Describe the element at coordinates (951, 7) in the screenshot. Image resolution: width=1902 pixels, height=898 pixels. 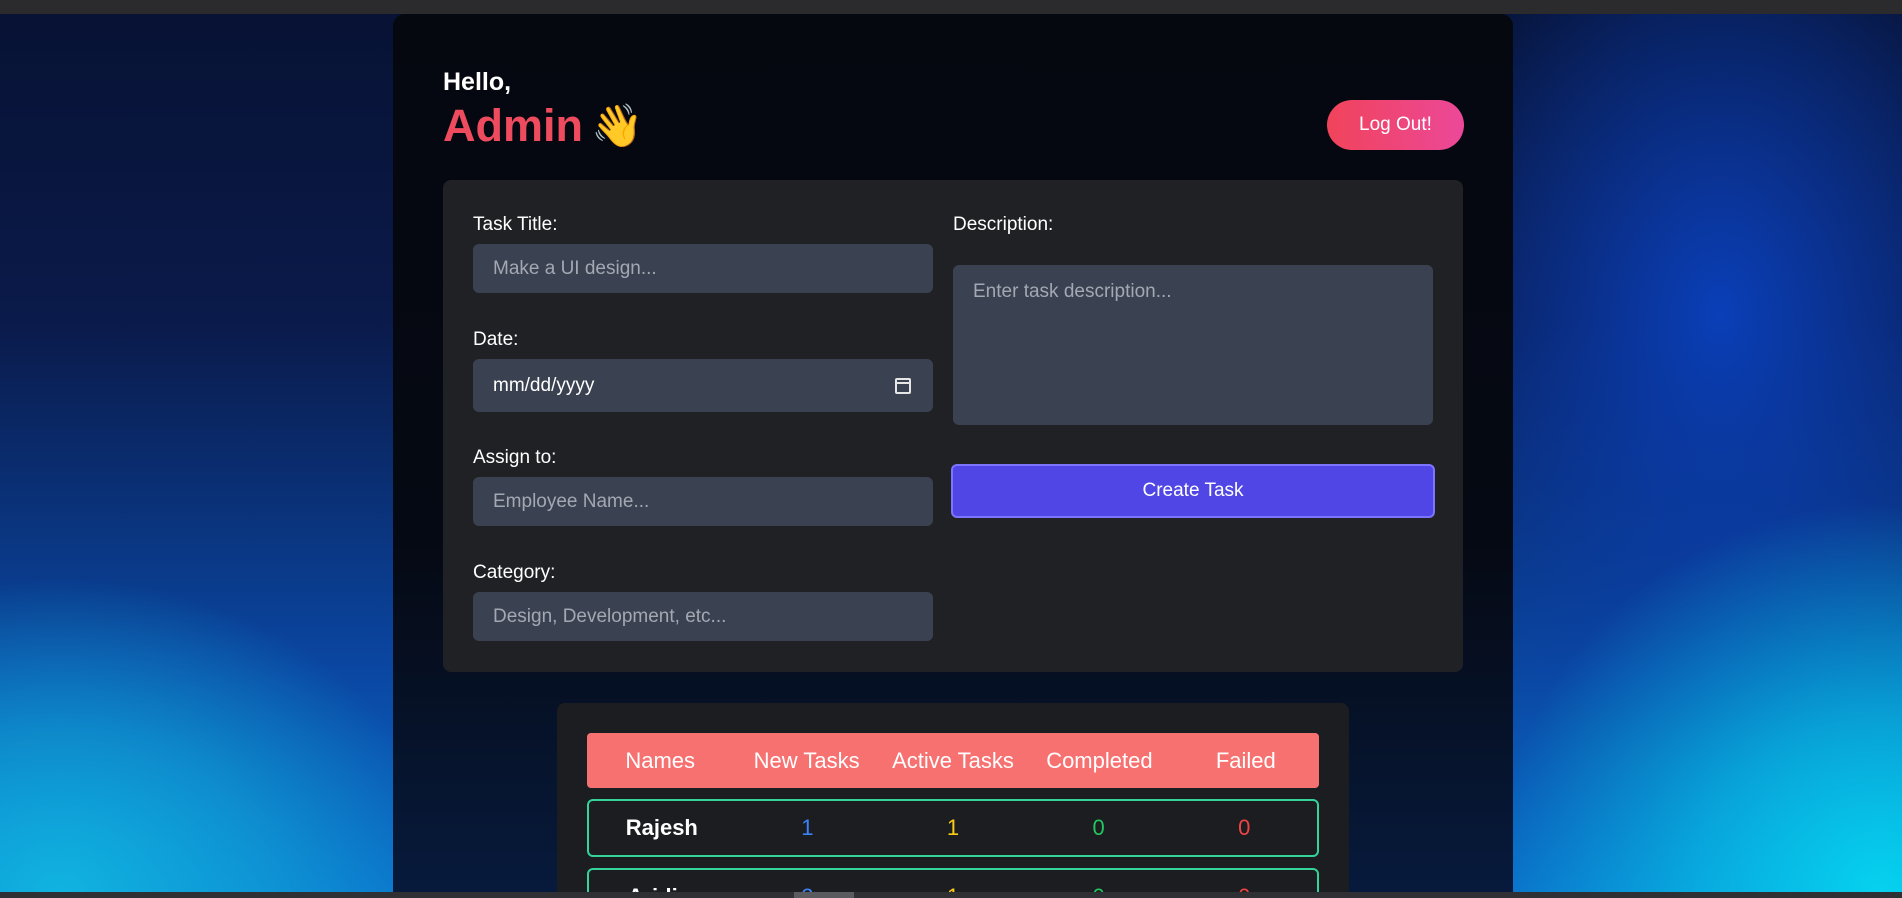
I see `browser-top-bar` at that location.